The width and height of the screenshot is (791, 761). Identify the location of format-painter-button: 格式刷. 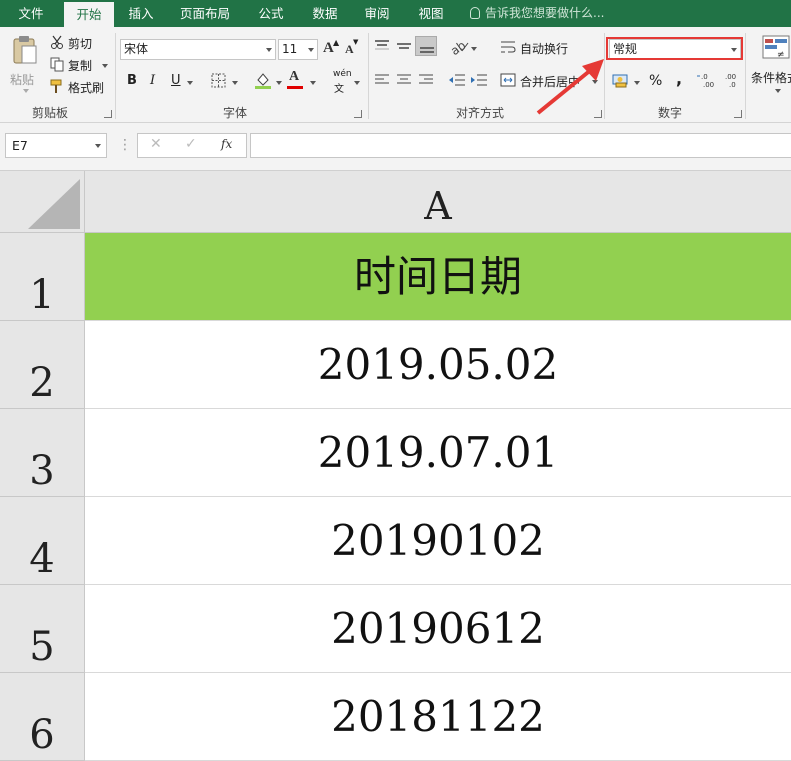
(80, 88).